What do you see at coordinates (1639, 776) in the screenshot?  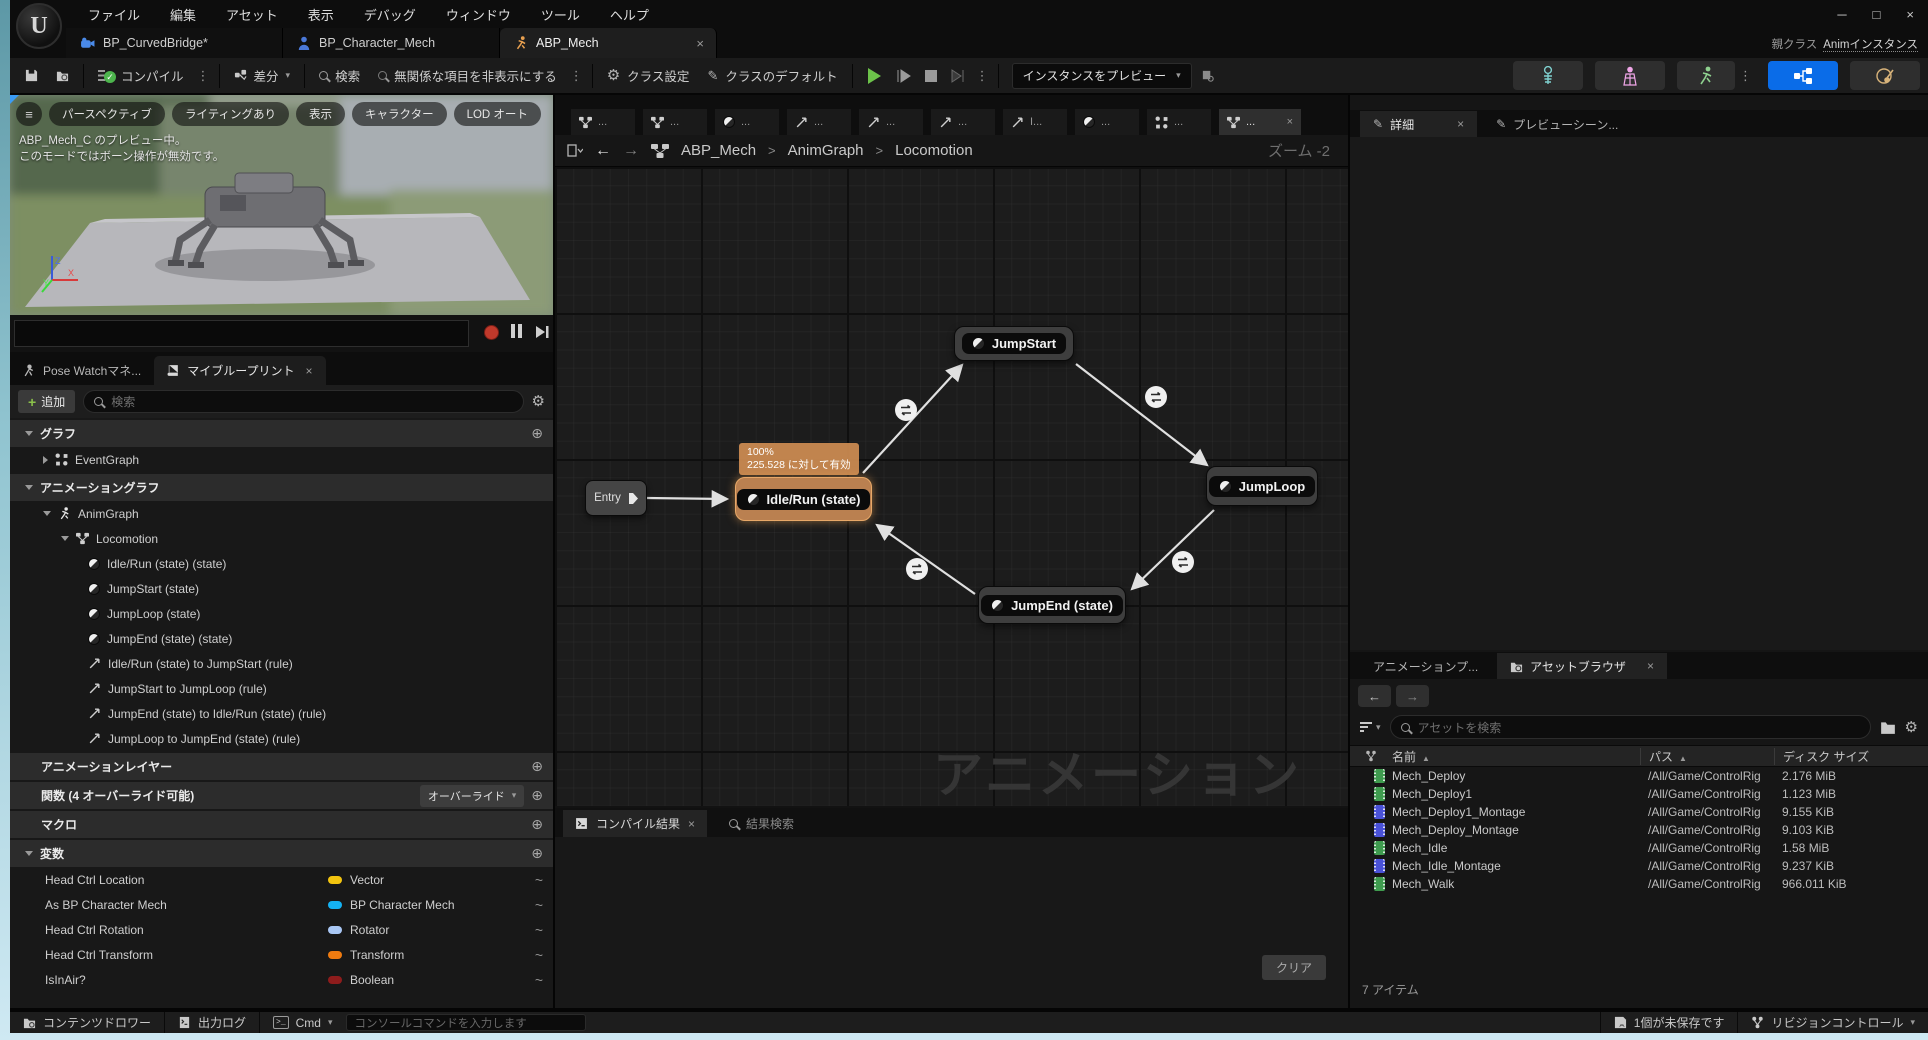 I see `asset-row: Mech_Deploy/All/Game/ControlRig 2.176 MiB` at bounding box center [1639, 776].